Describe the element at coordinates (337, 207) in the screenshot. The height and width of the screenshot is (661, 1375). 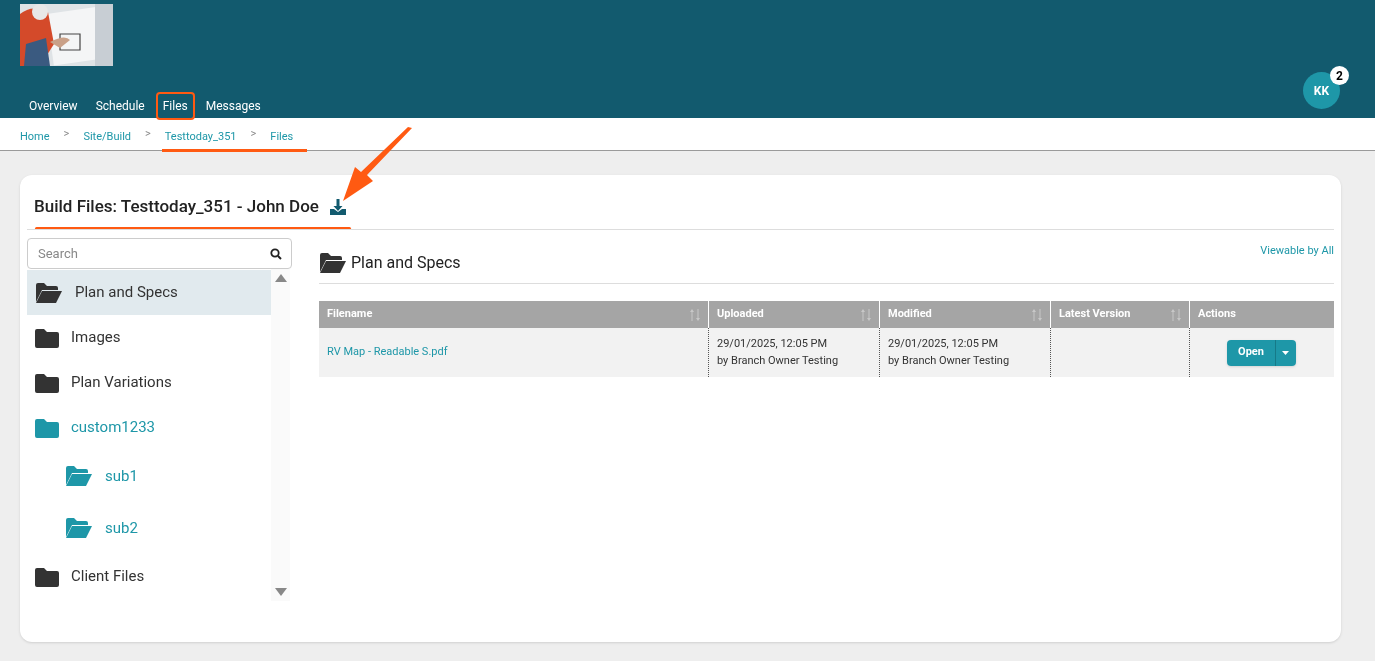
I see `download-icon` at that location.